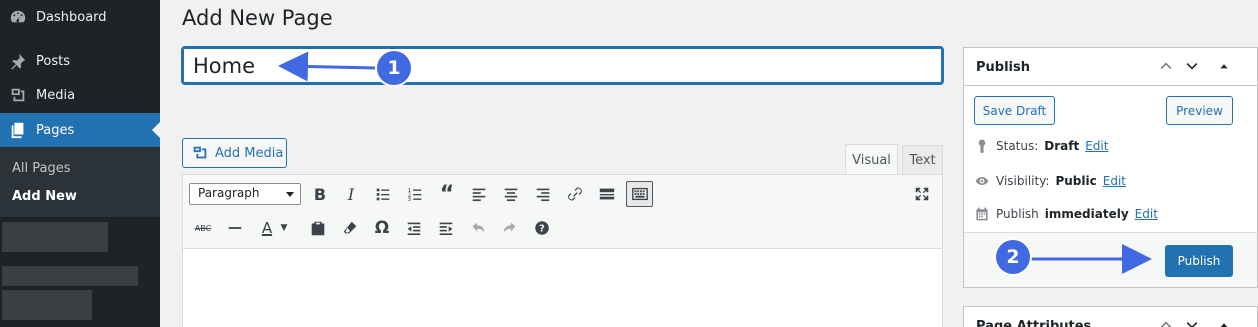 This screenshot has width=1258, height=327. I want to click on paste-text-icon, so click(318, 228).